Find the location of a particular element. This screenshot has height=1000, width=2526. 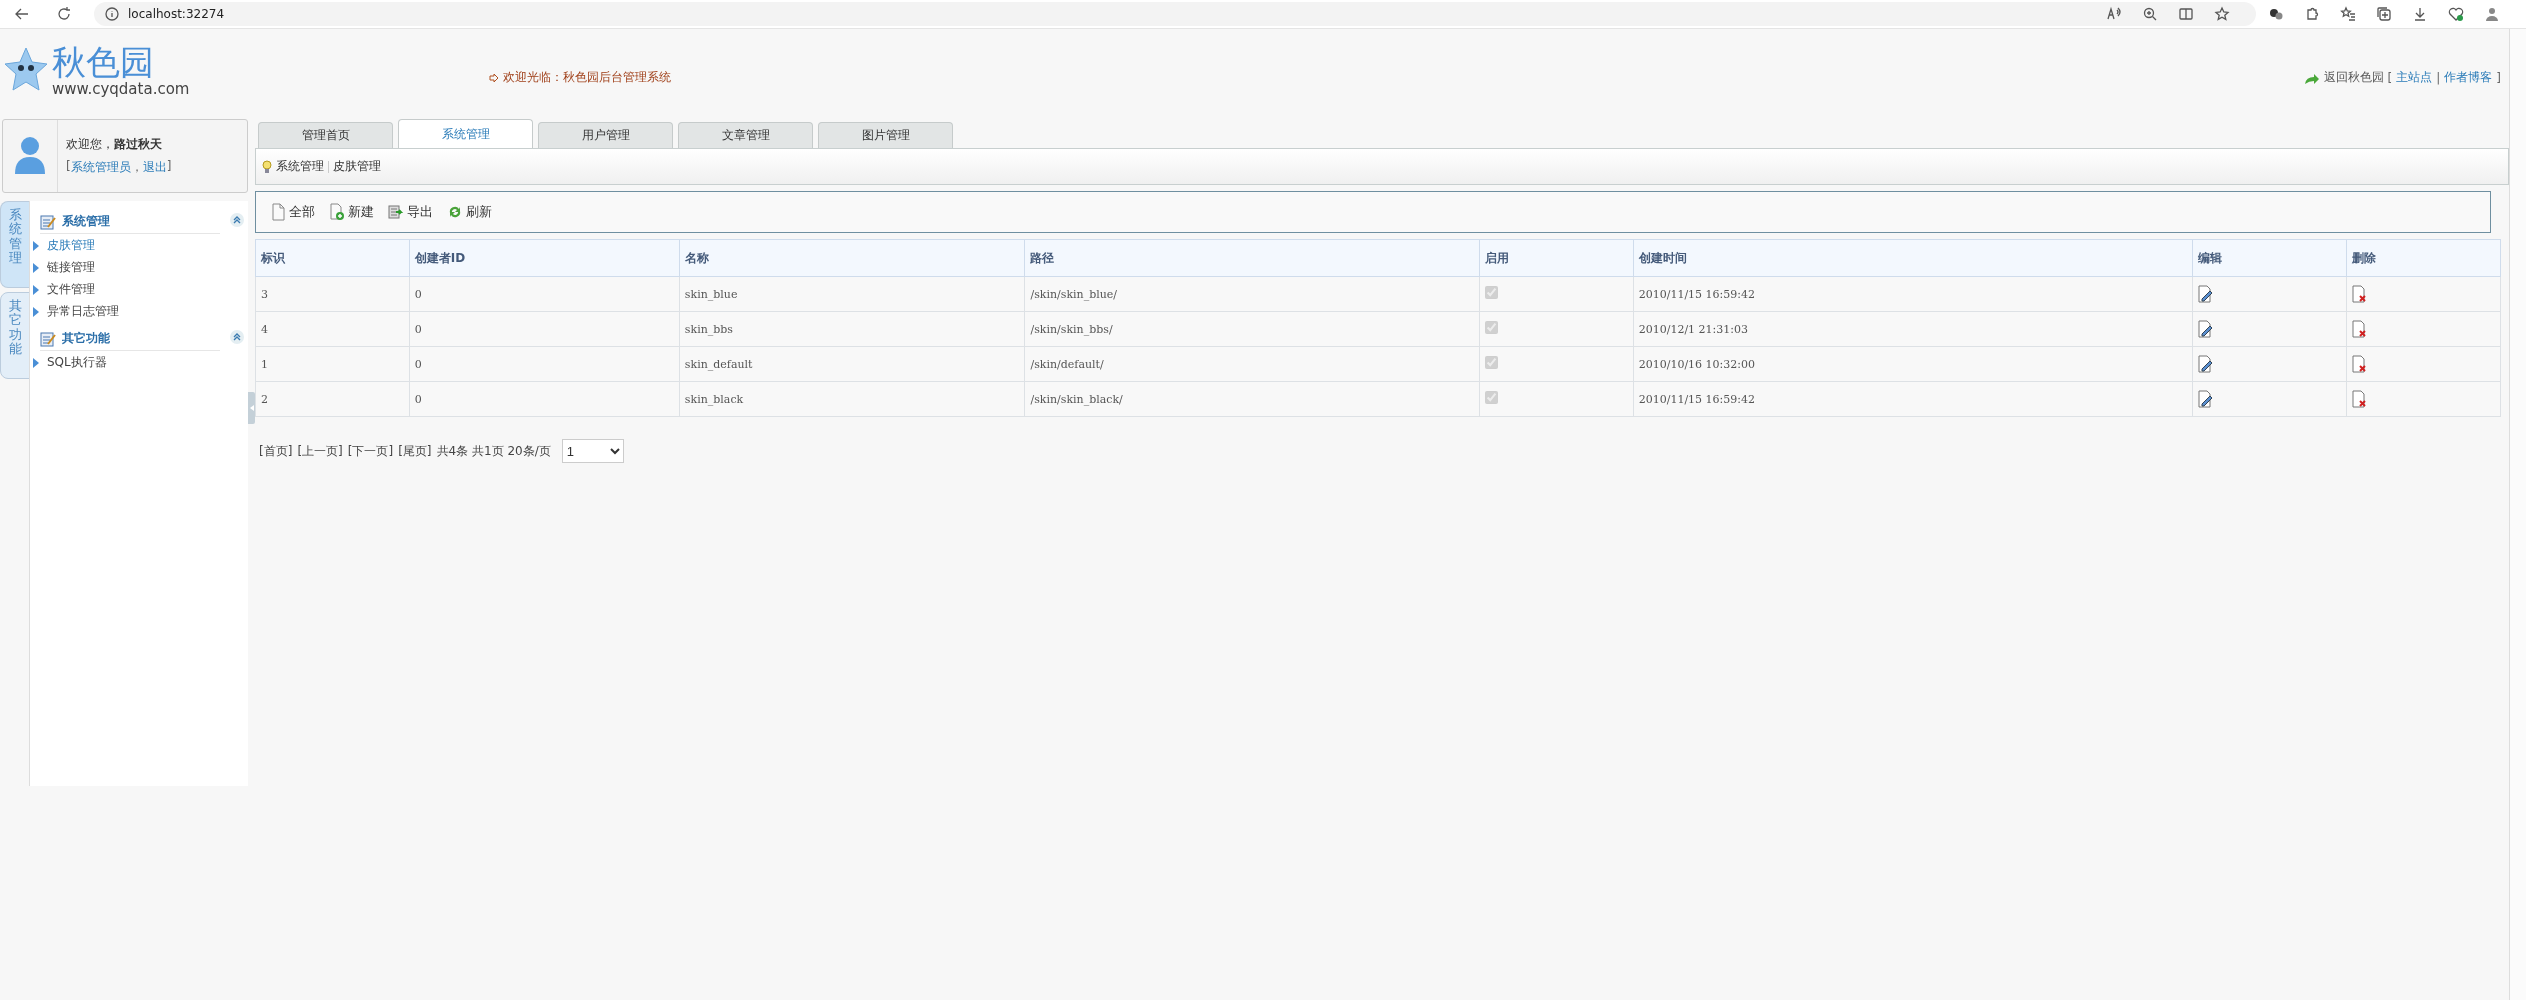

menu-group-title: 系统管理 is located at coordinates (86, 221).